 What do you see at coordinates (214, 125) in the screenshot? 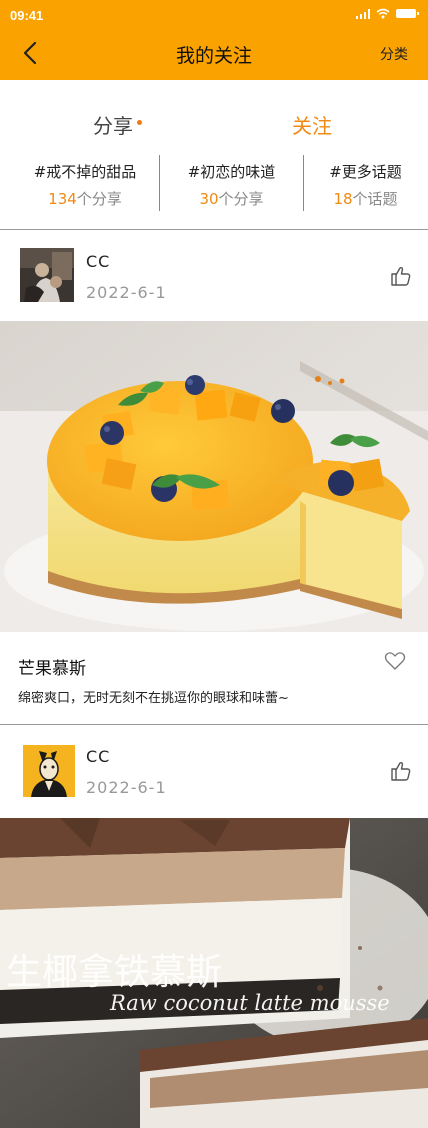
I see `tab-bar: 分享 关注` at bounding box center [214, 125].